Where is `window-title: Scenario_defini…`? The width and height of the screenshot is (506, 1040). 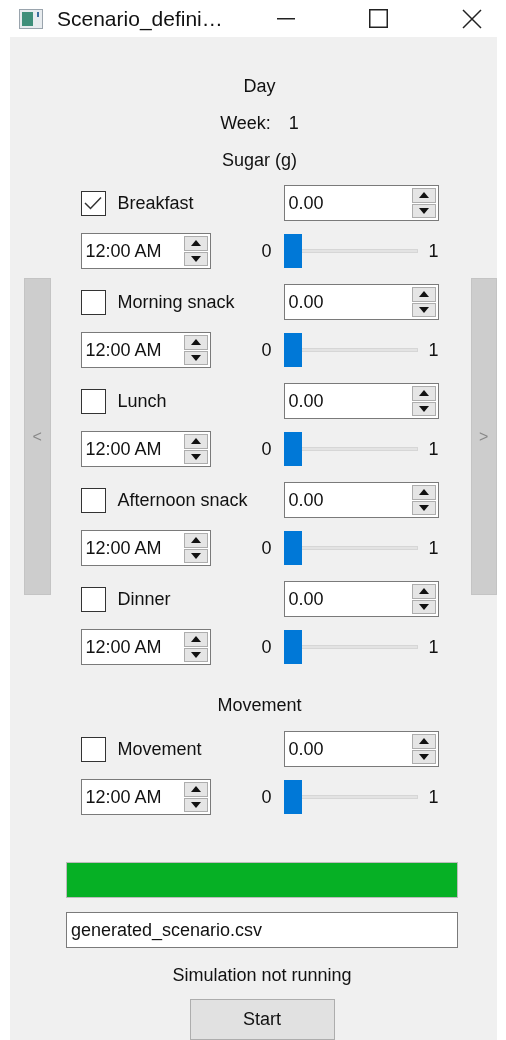
window-title: Scenario_defini… is located at coordinates (140, 18).